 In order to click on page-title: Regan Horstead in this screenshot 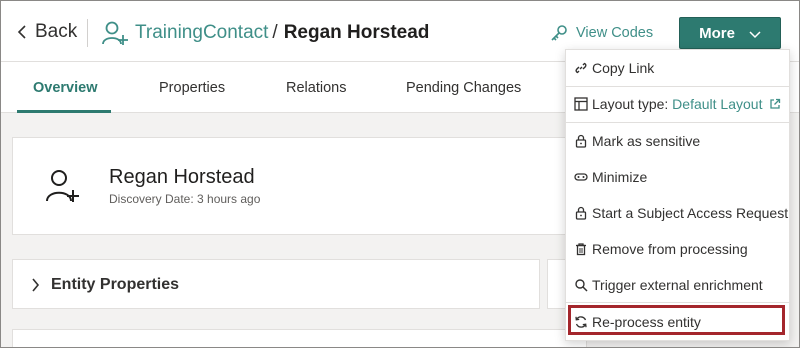, I will do `click(356, 32)`.